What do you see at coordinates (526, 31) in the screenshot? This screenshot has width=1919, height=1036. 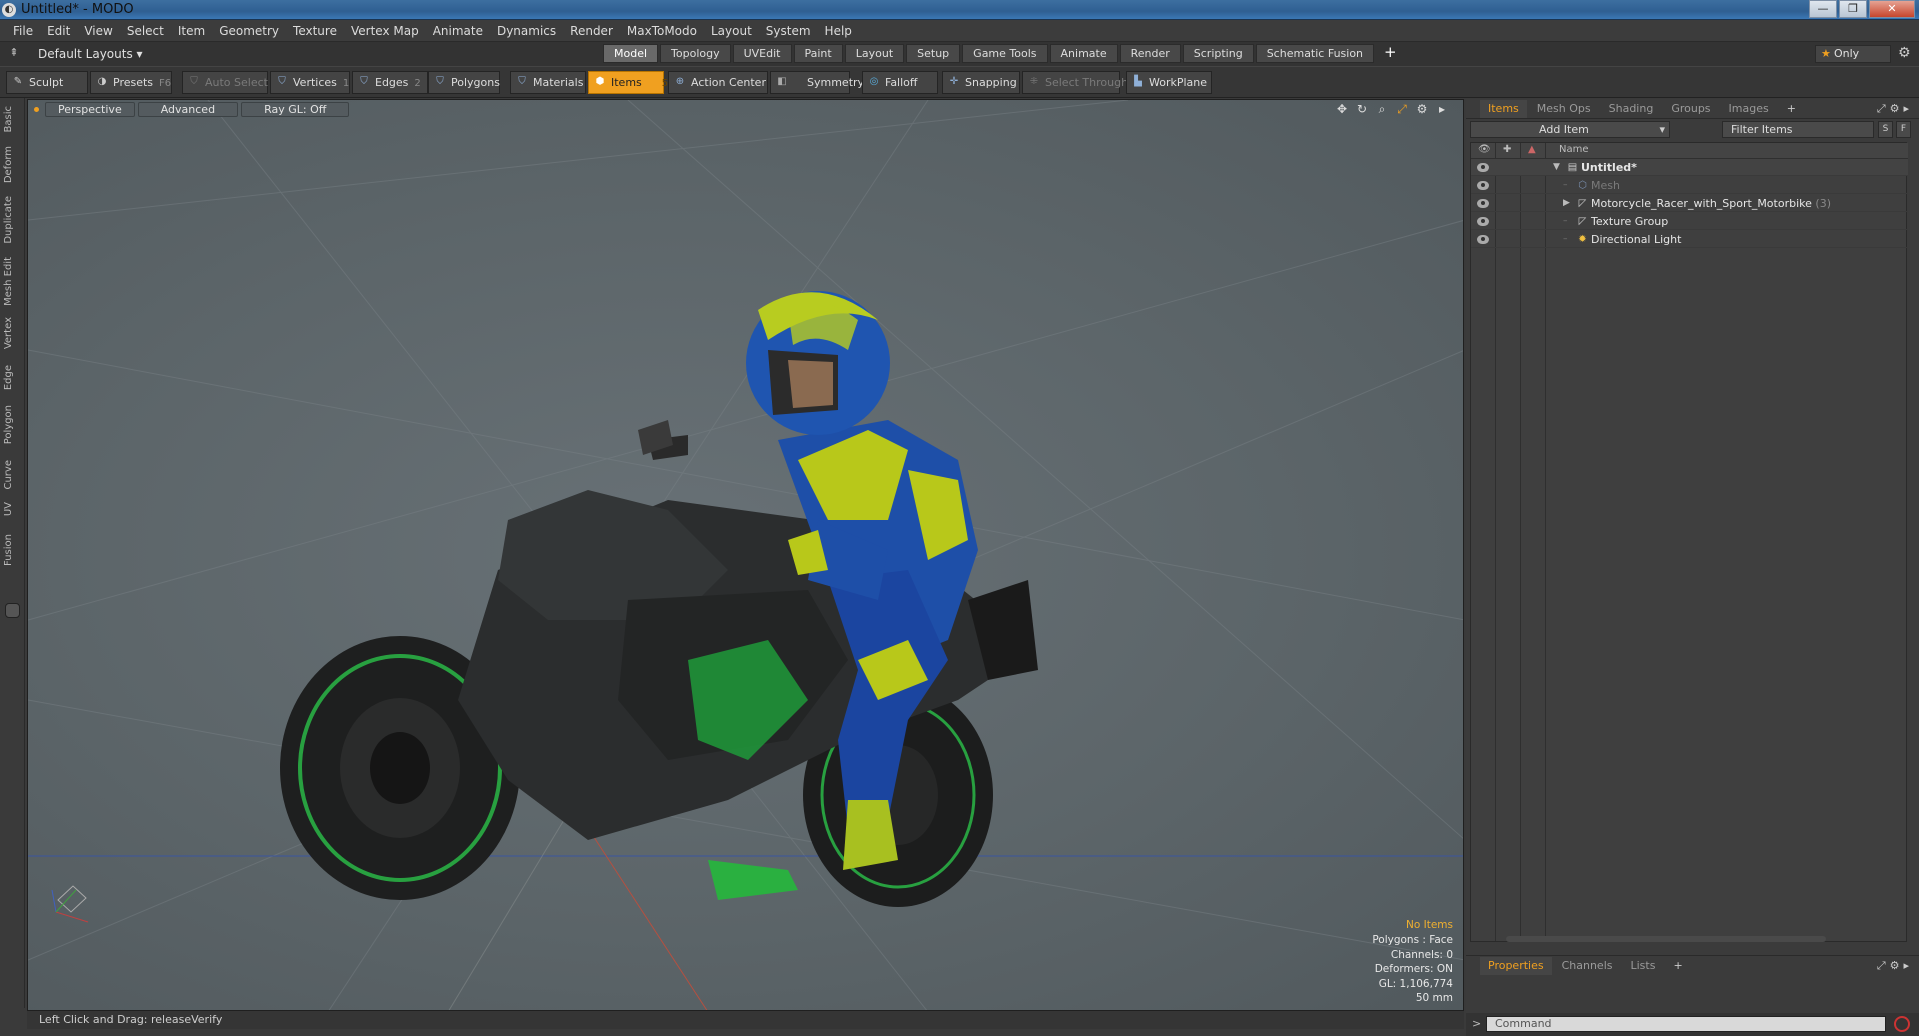 I see `menu-dynamics: Dynamics` at bounding box center [526, 31].